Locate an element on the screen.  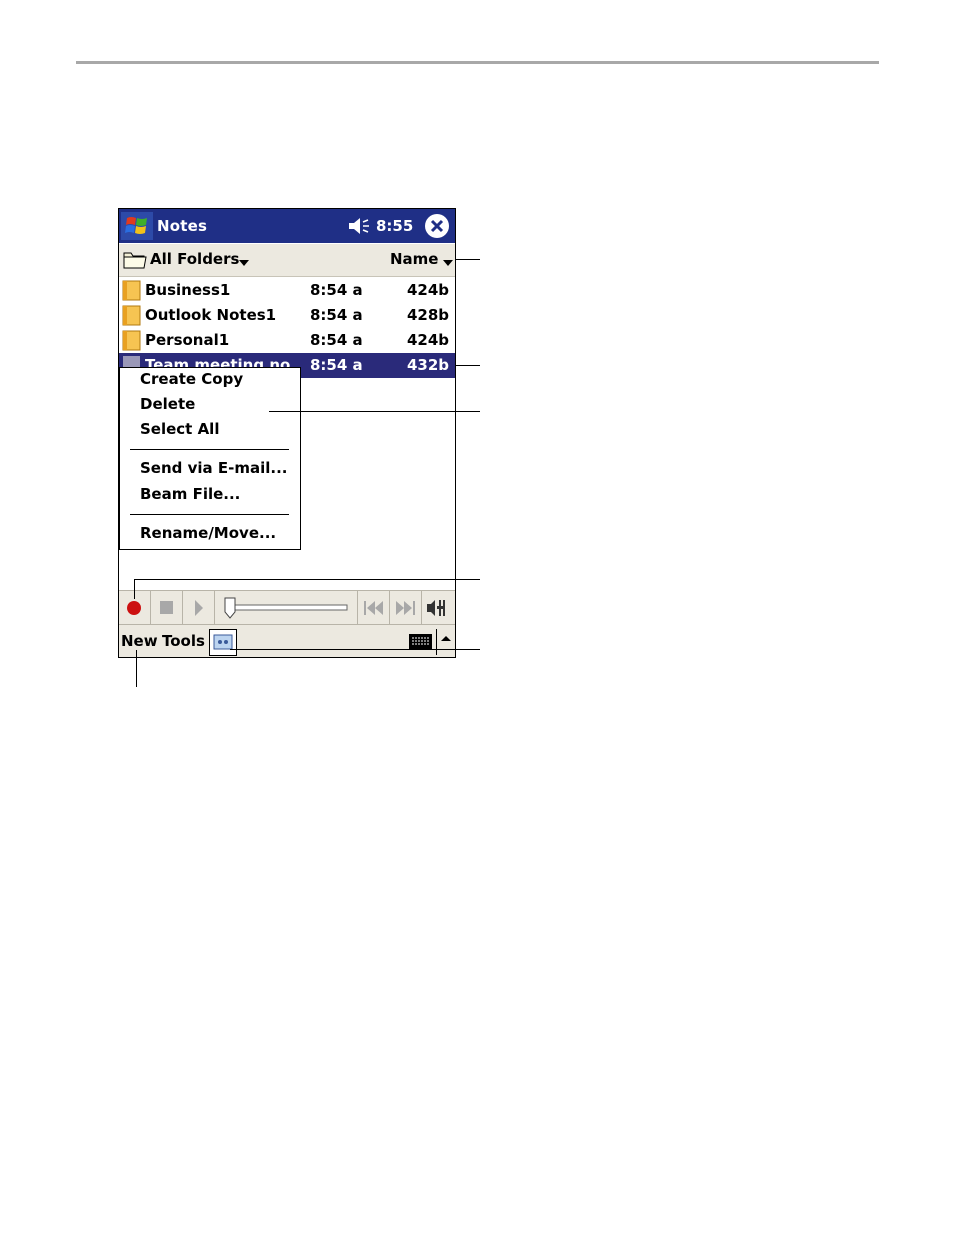
menu-item-delete: Delete is located at coordinates (167, 404).